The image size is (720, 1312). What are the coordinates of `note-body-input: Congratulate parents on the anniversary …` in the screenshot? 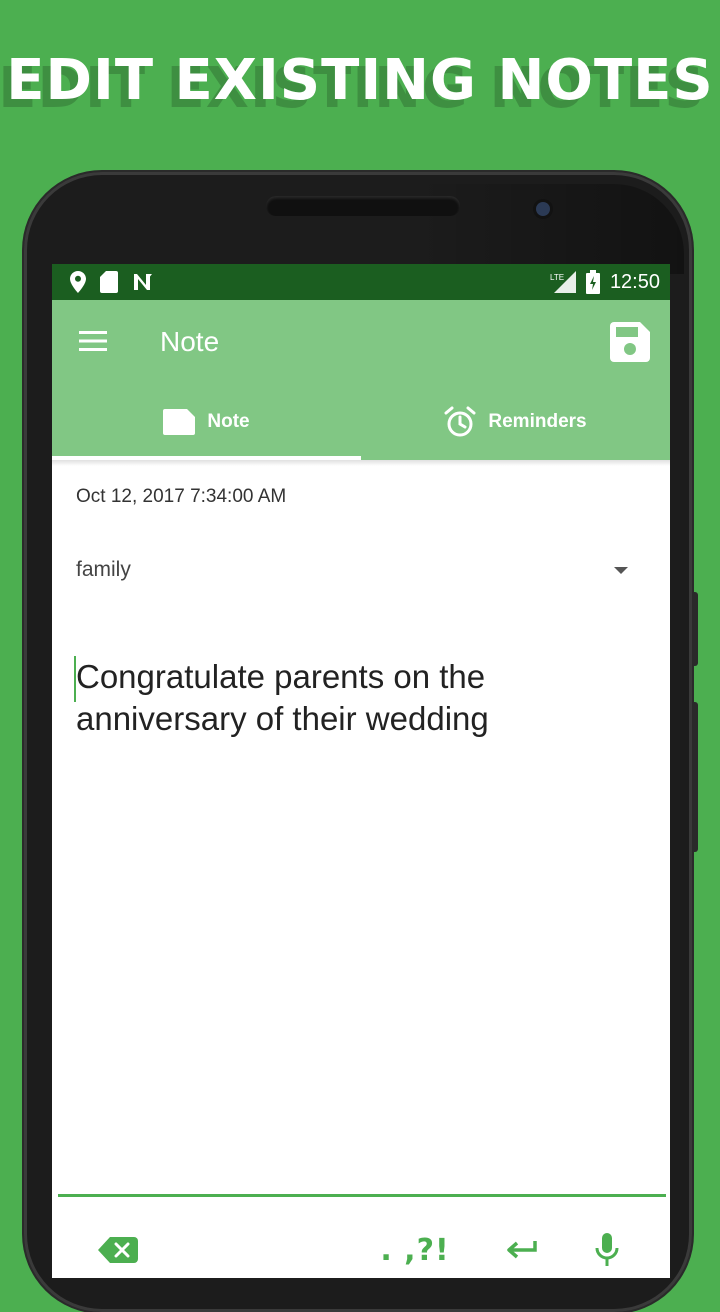 It's located at (355, 698).